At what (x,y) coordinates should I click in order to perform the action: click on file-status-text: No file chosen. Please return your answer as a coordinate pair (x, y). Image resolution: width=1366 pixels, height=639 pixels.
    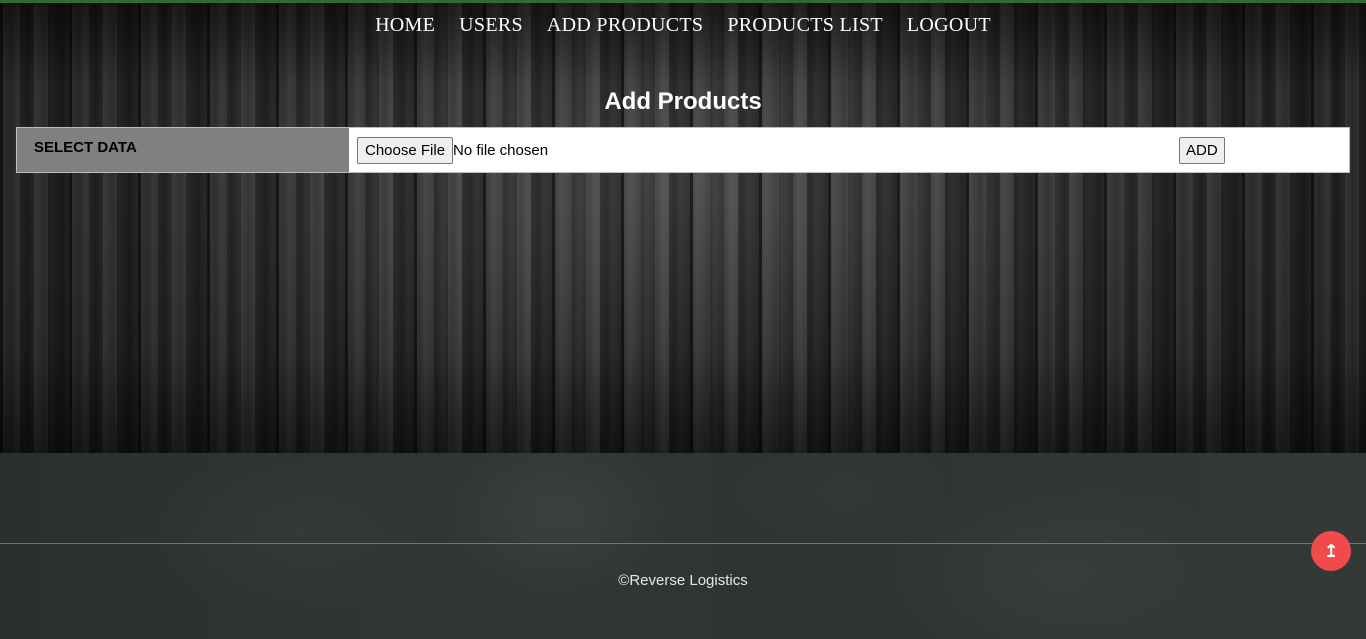
    Looking at the image, I should click on (501, 150).